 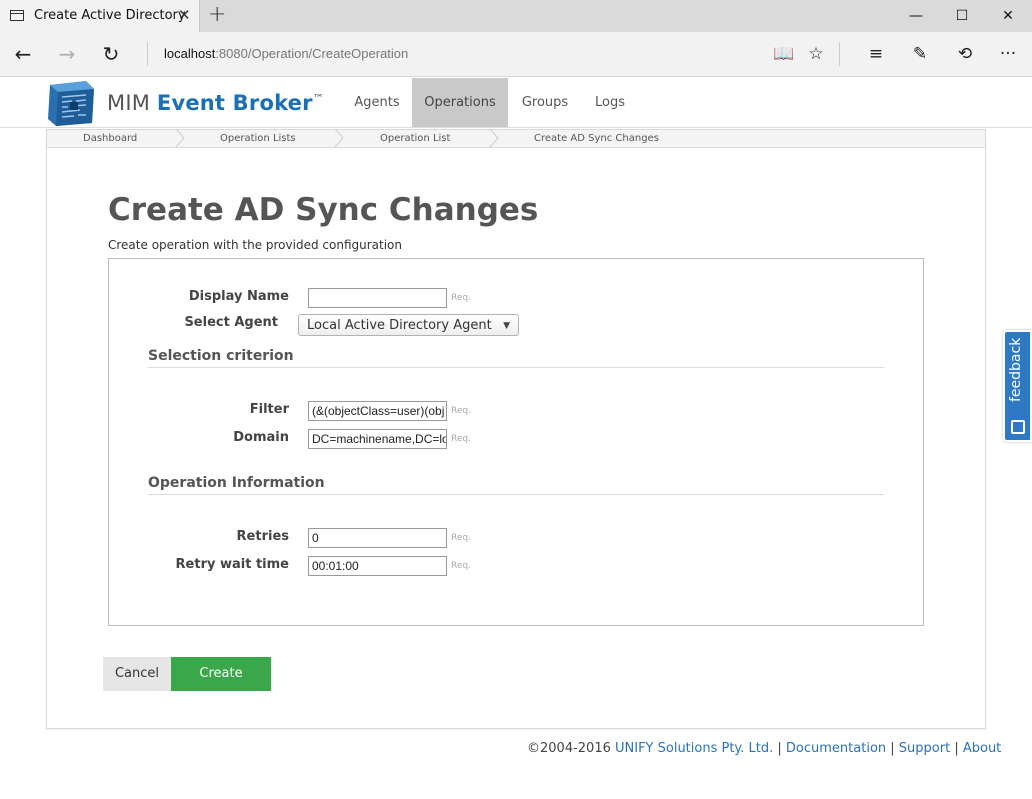 I want to click on create-button: Create, so click(x=221, y=674).